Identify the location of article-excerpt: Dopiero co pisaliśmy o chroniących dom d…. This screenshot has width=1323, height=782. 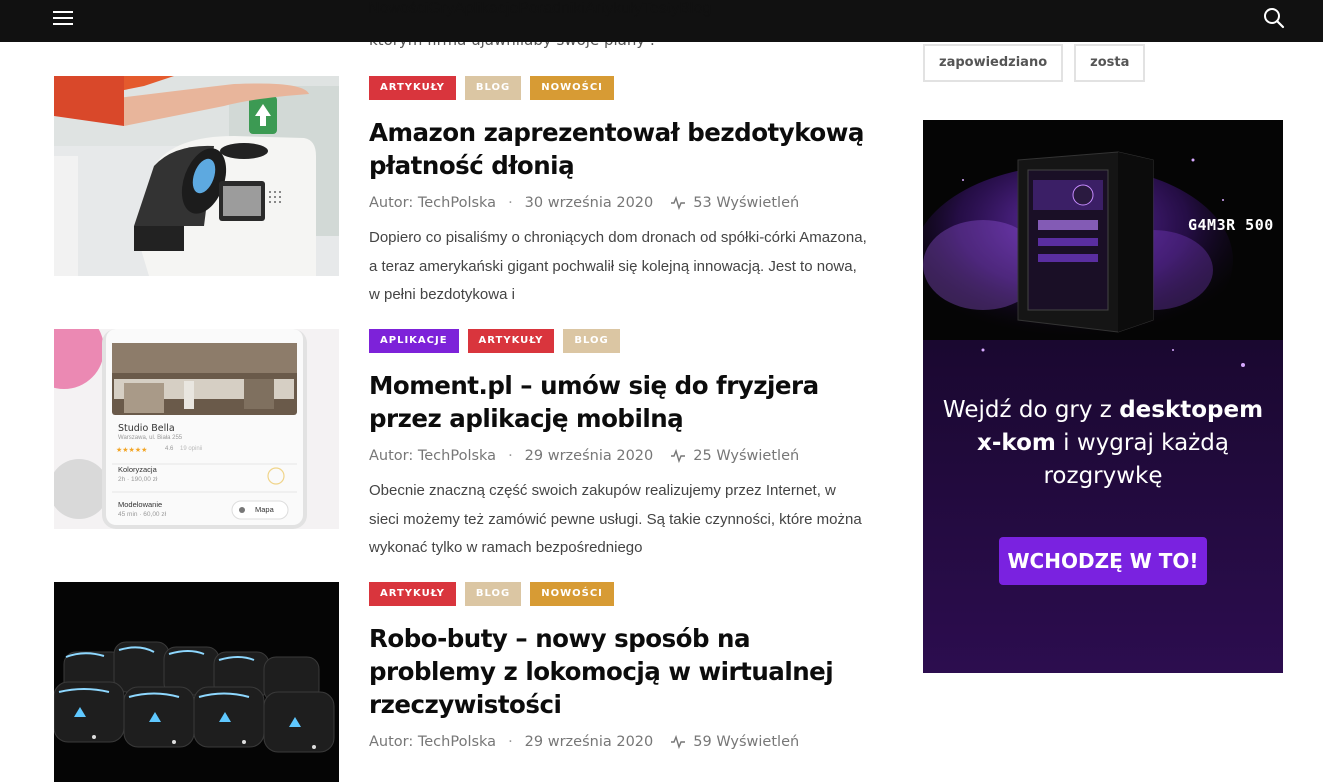
(618, 266).